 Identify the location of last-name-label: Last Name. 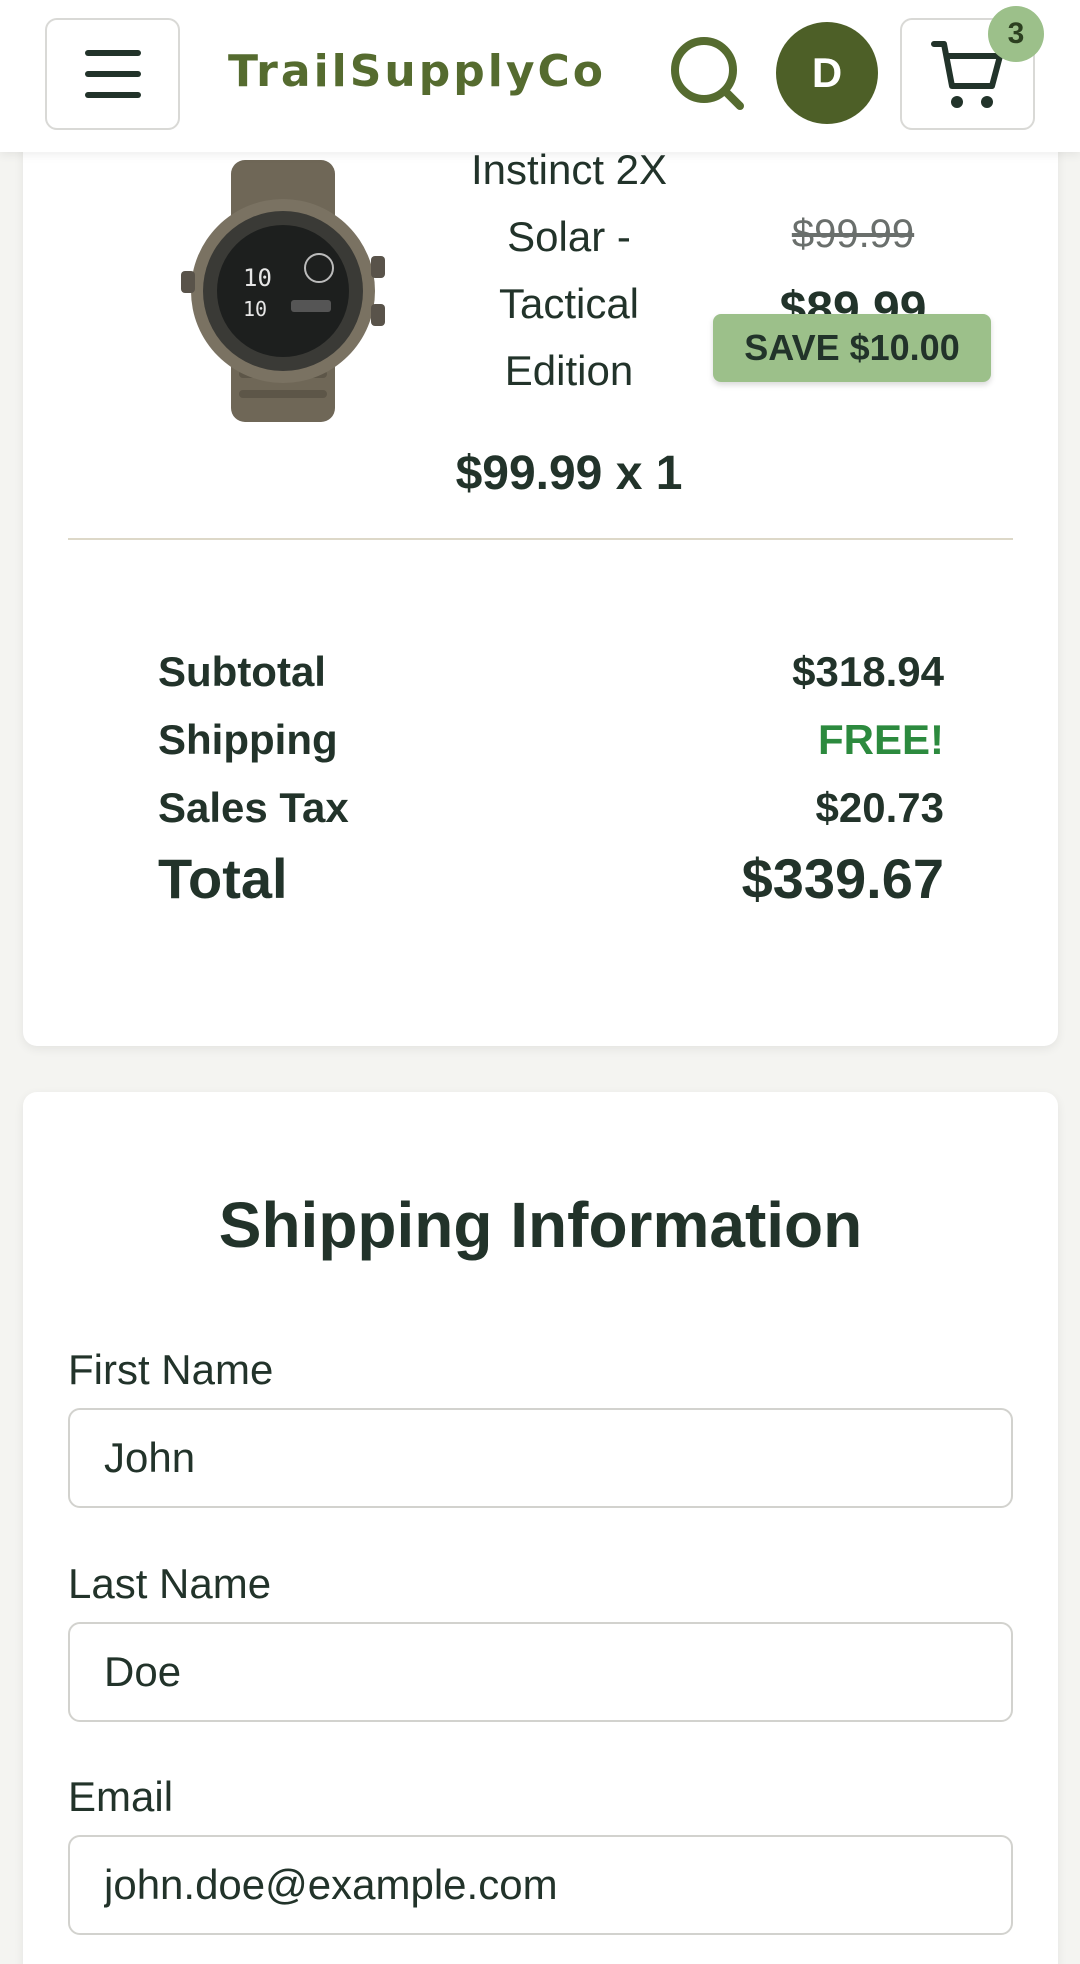
(170, 1583).